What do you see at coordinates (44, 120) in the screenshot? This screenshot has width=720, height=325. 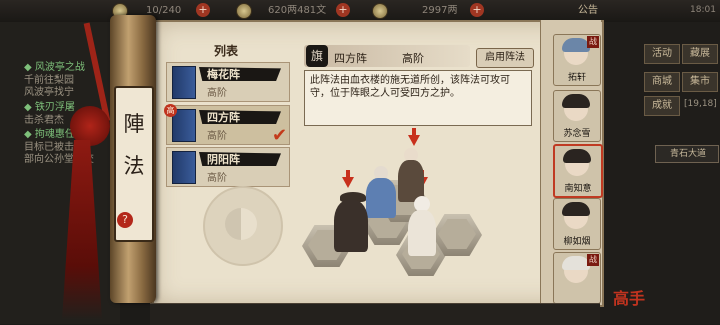 I see `quest-line: 击杀君杰` at bounding box center [44, 120].